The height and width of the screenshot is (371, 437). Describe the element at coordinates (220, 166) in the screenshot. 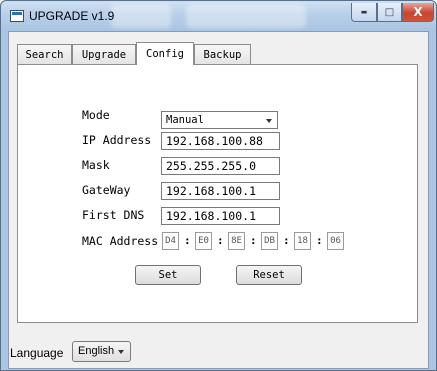

I see `mask-input: 255.255.255.0` at that location.